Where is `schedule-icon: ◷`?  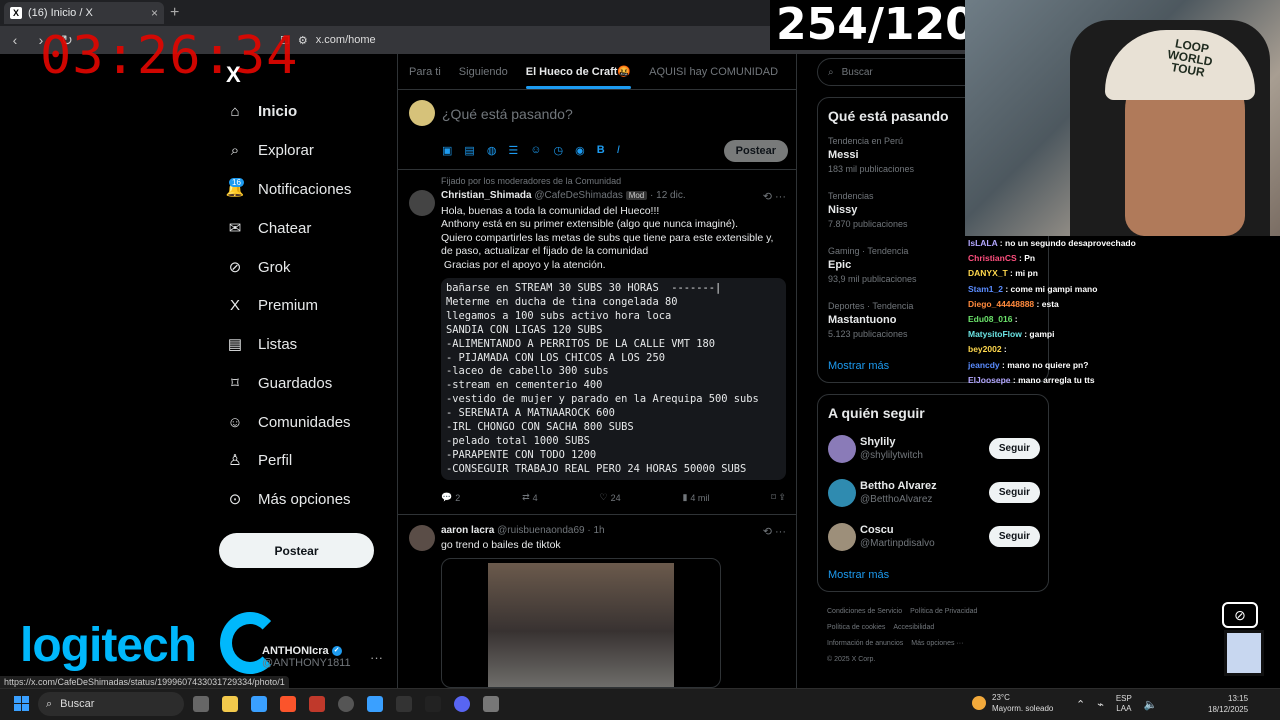 schedule-icon: ◷ is located at coordinates (559, 150).